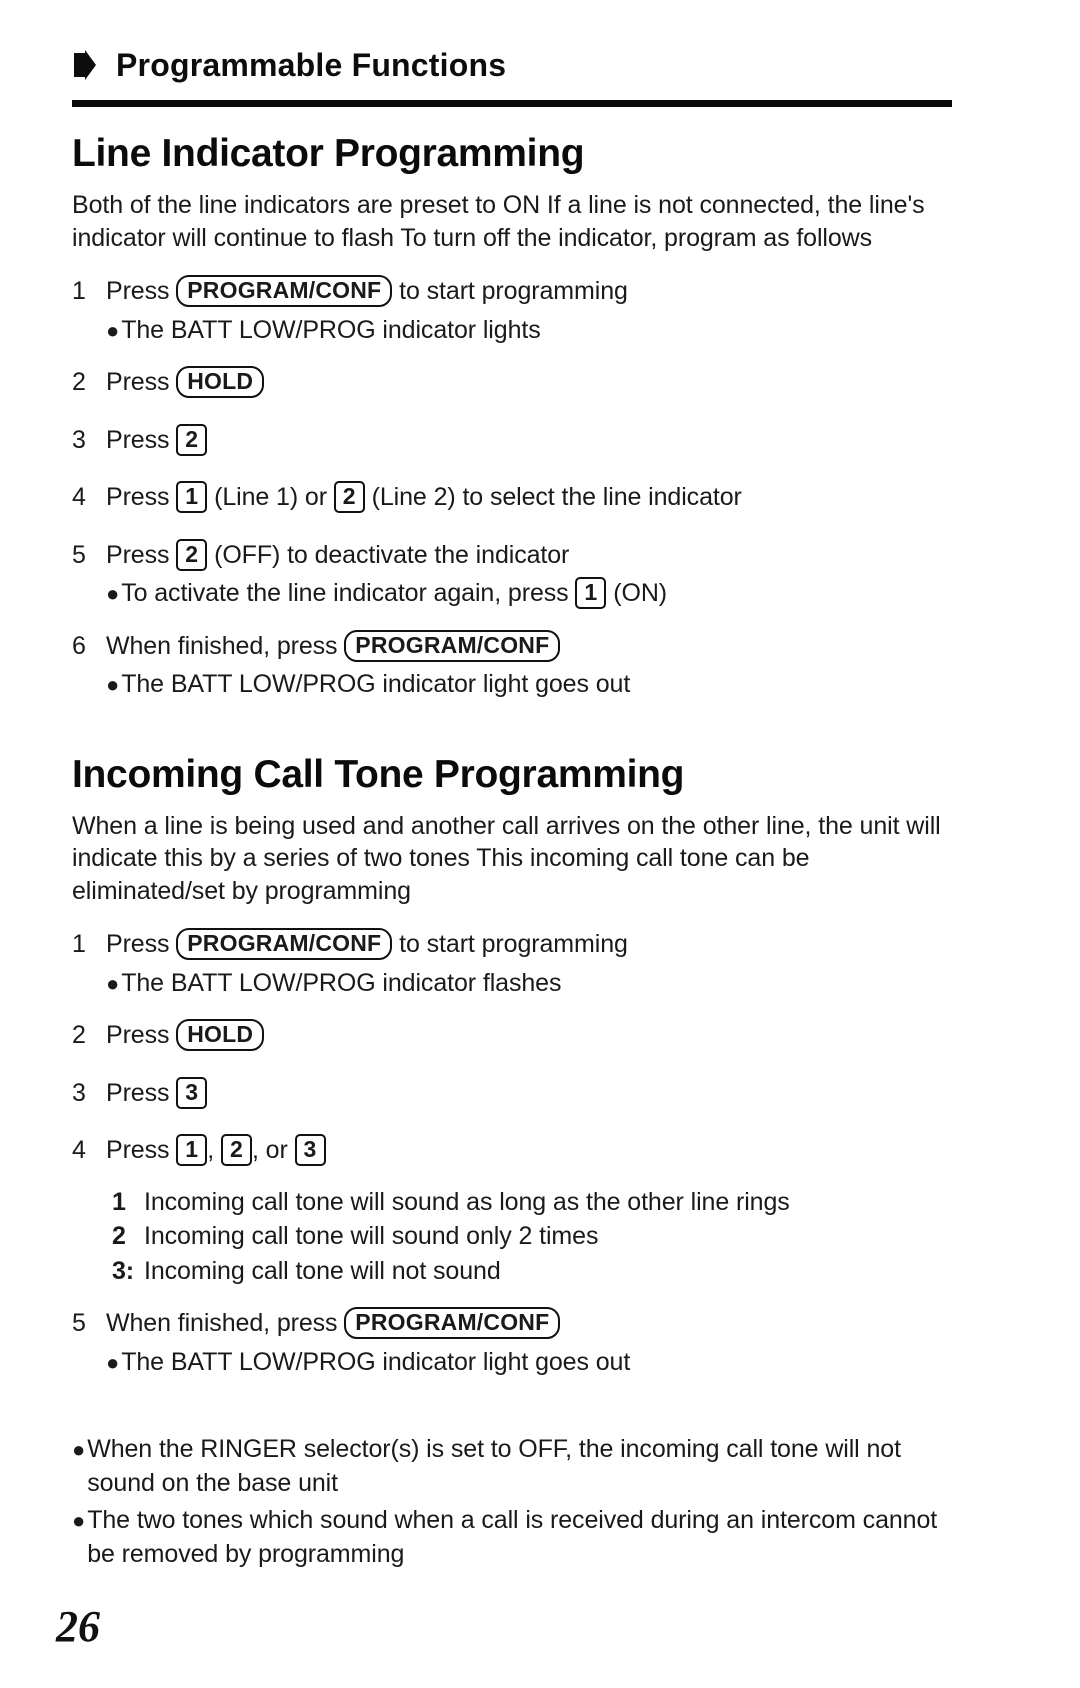 The image size is (1080, 1688). What do you see at coordinates (85, 65) in the screenshot?
I see `right-arrow-icon` at bounding box center [85, 65].